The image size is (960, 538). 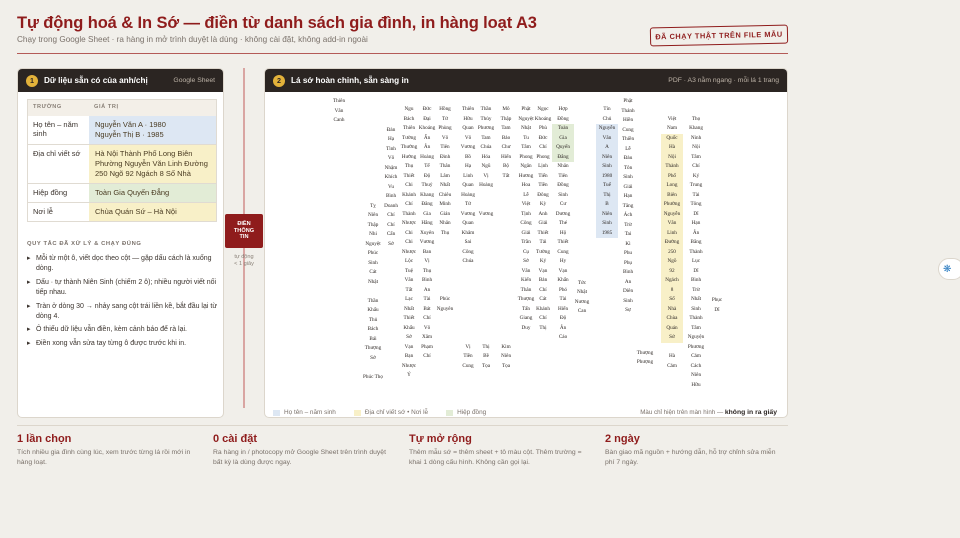 I want to click on document-cell: Ngũ, so click(x=486, y=167).